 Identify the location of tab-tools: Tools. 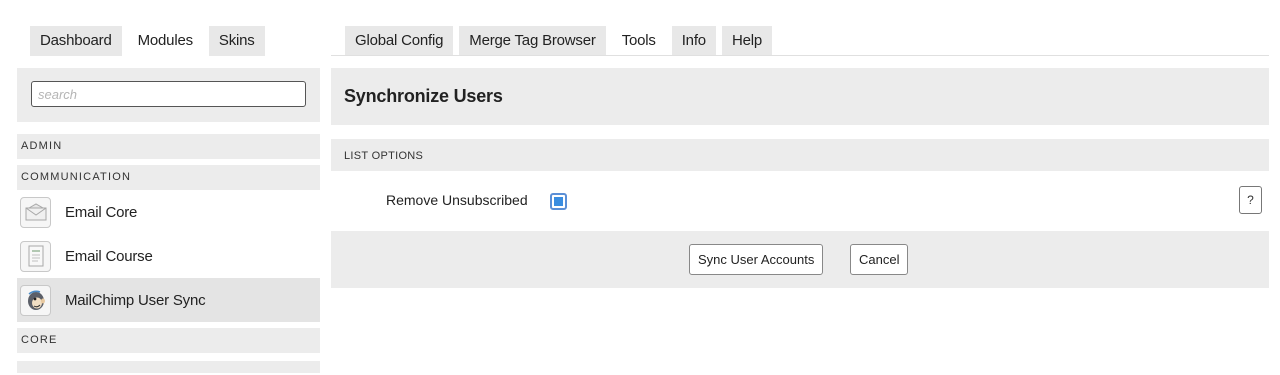
(638, 41).